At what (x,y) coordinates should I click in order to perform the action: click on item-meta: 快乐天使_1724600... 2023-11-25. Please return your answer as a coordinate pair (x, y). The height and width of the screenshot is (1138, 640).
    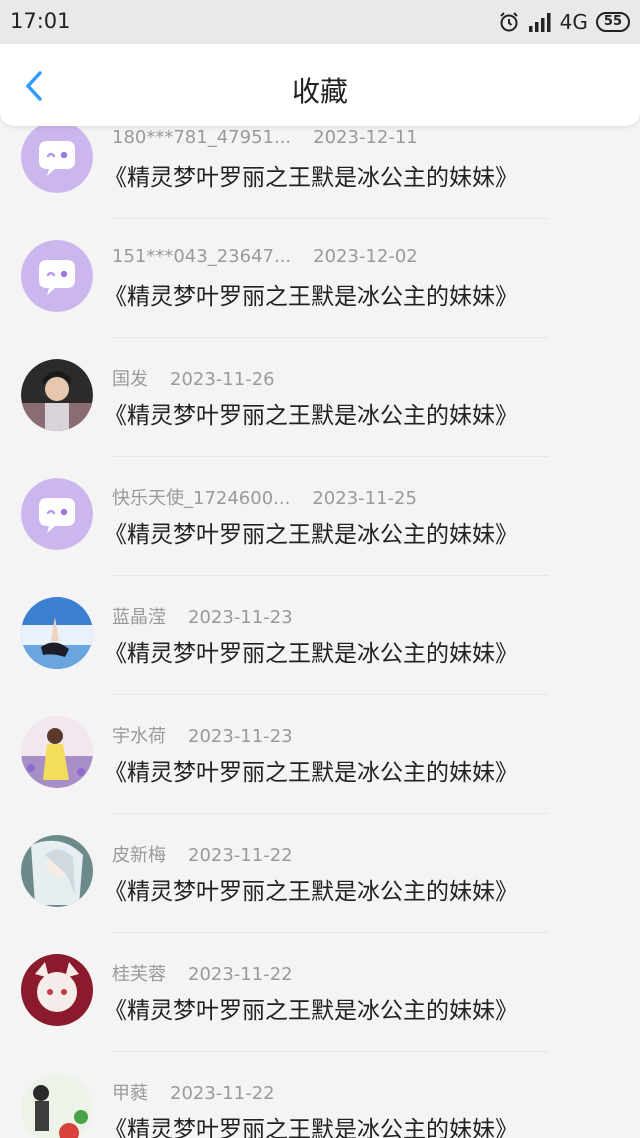
    Looking at the image, I should click on (264, 497).